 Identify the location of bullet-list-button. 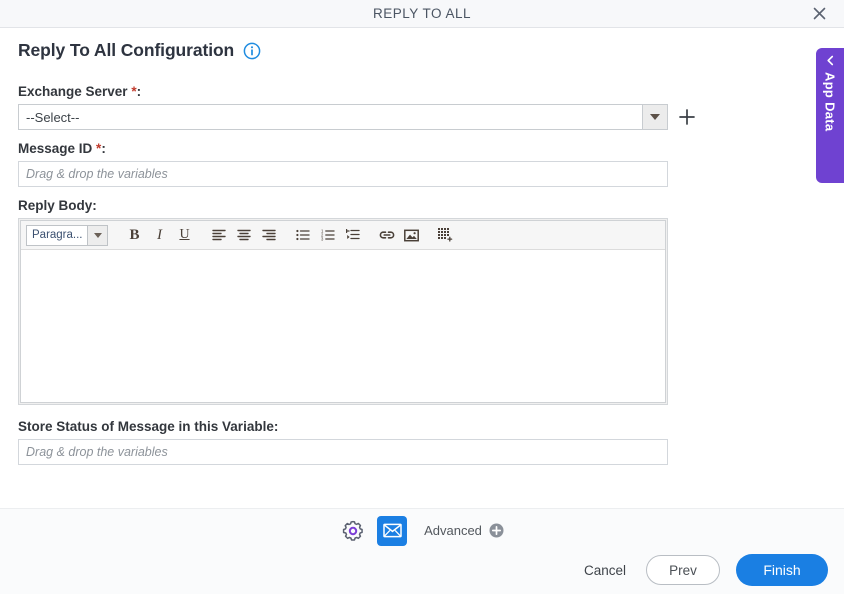
(302, 235).